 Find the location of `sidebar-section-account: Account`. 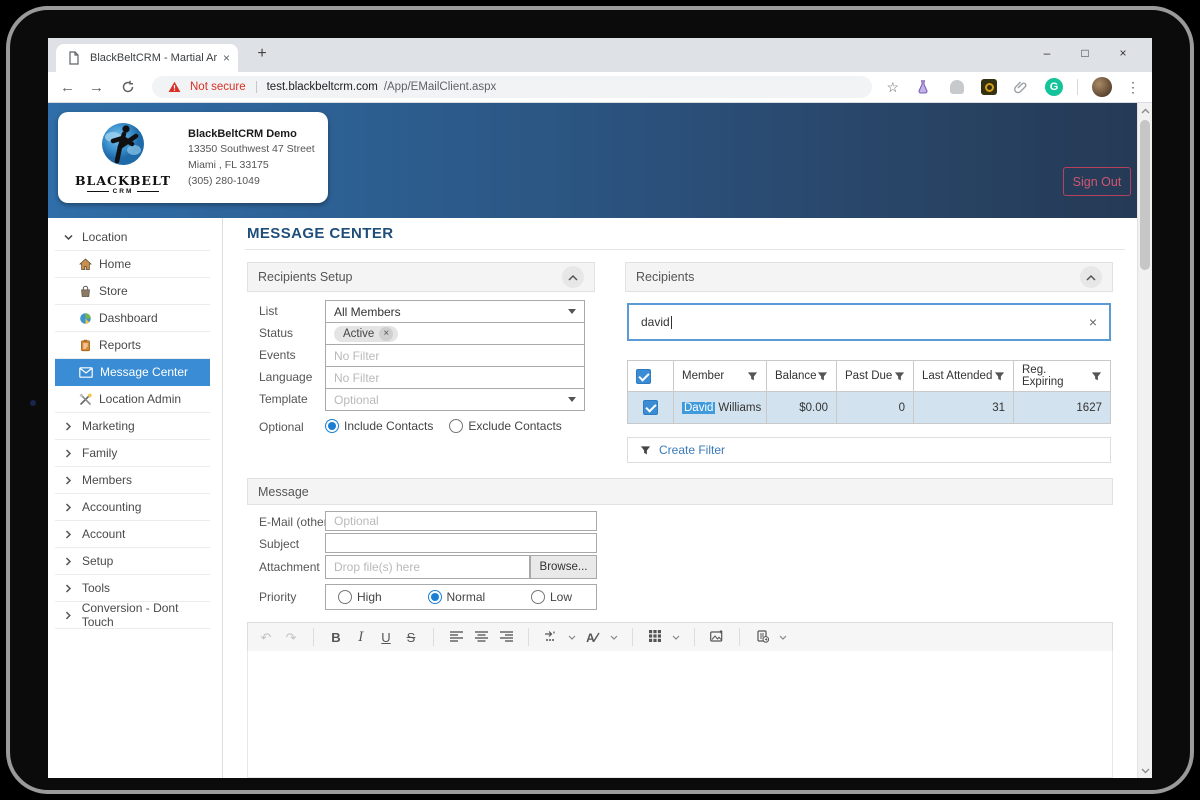

sidebar-section-account: Account is located at coordinates (132, 534).